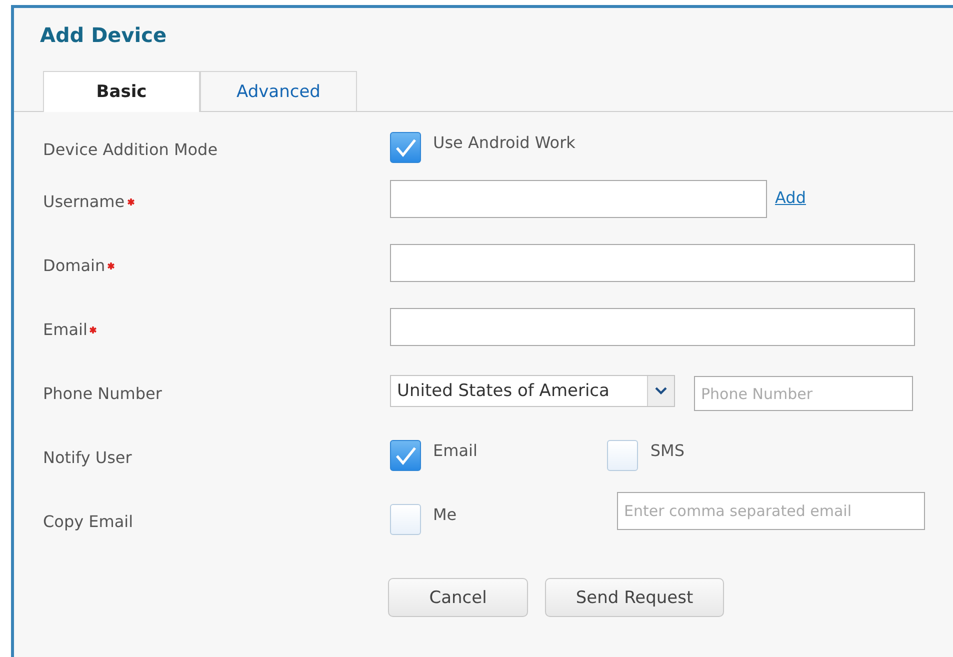 This screenshot has width=953, height=657. I want to click on field-label: Email, so click(65, 329).